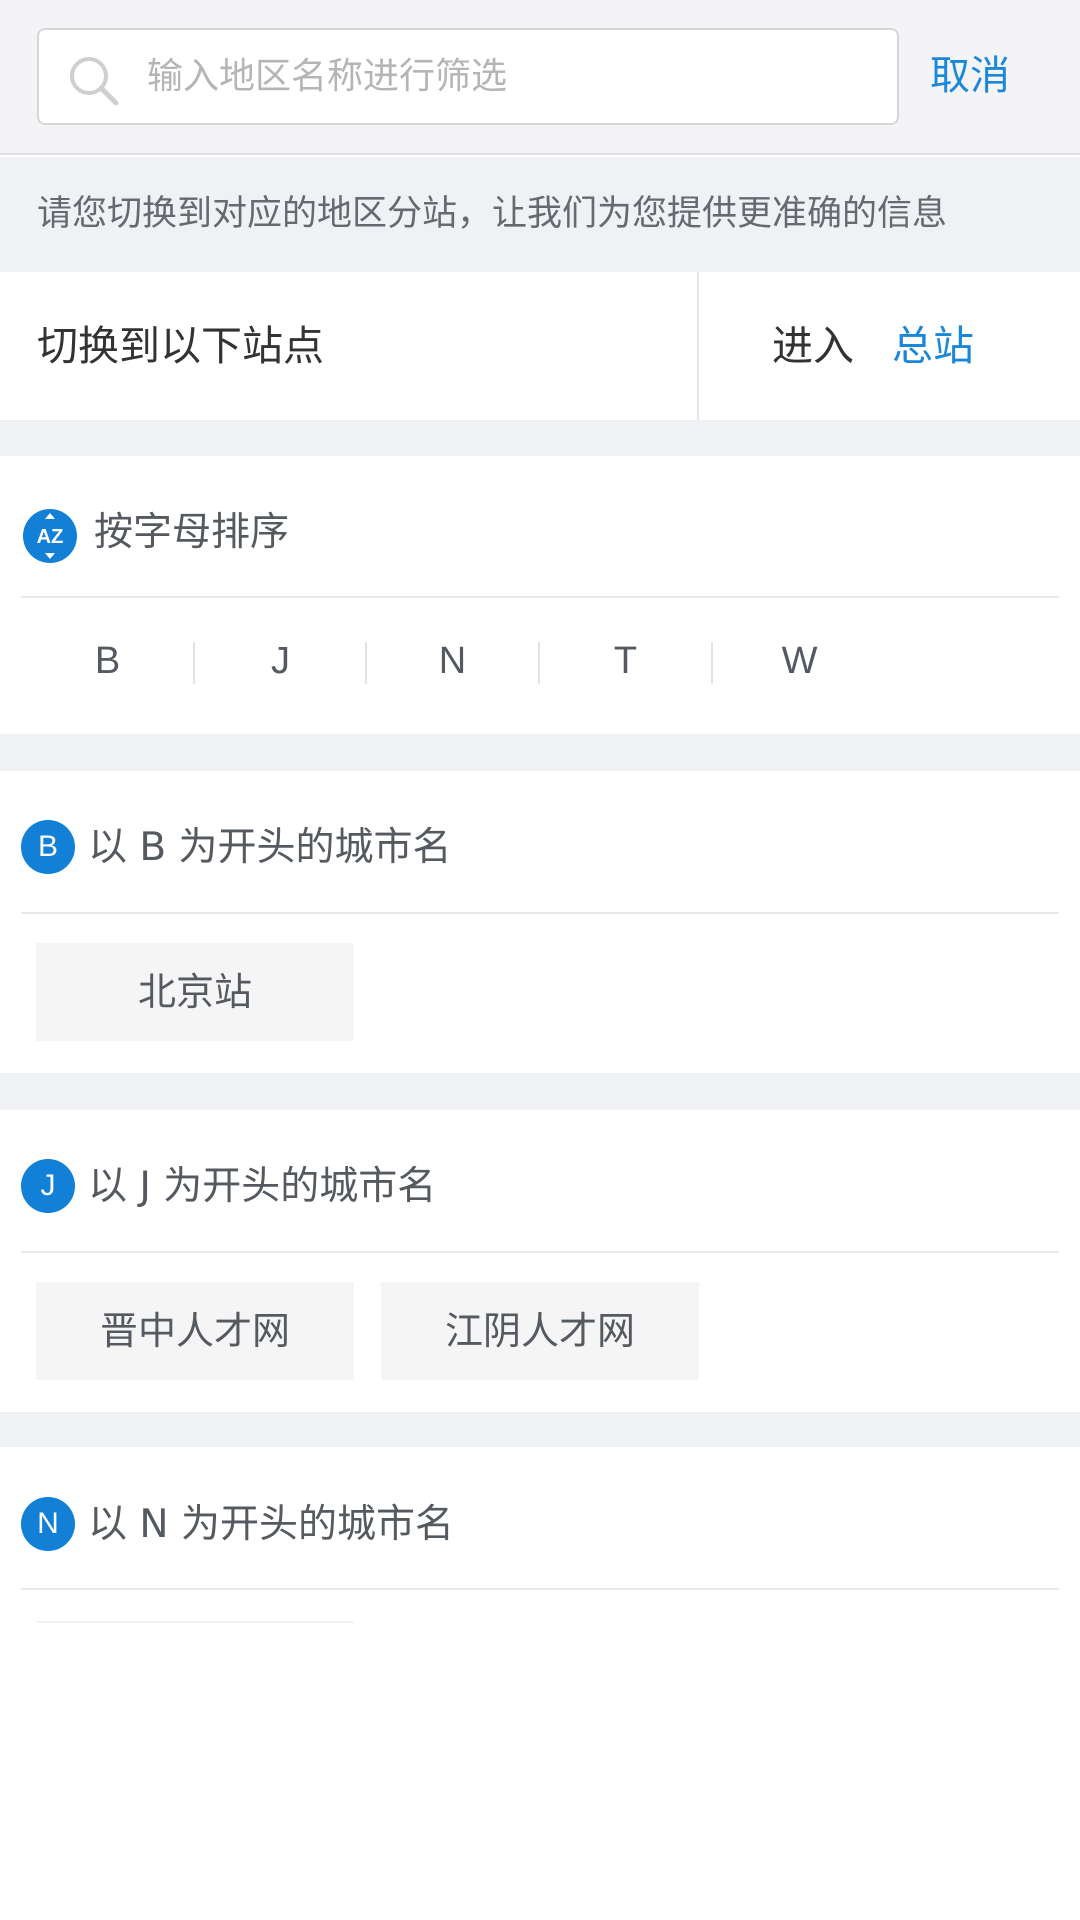  I want to click on search-box, so click(468, 76).